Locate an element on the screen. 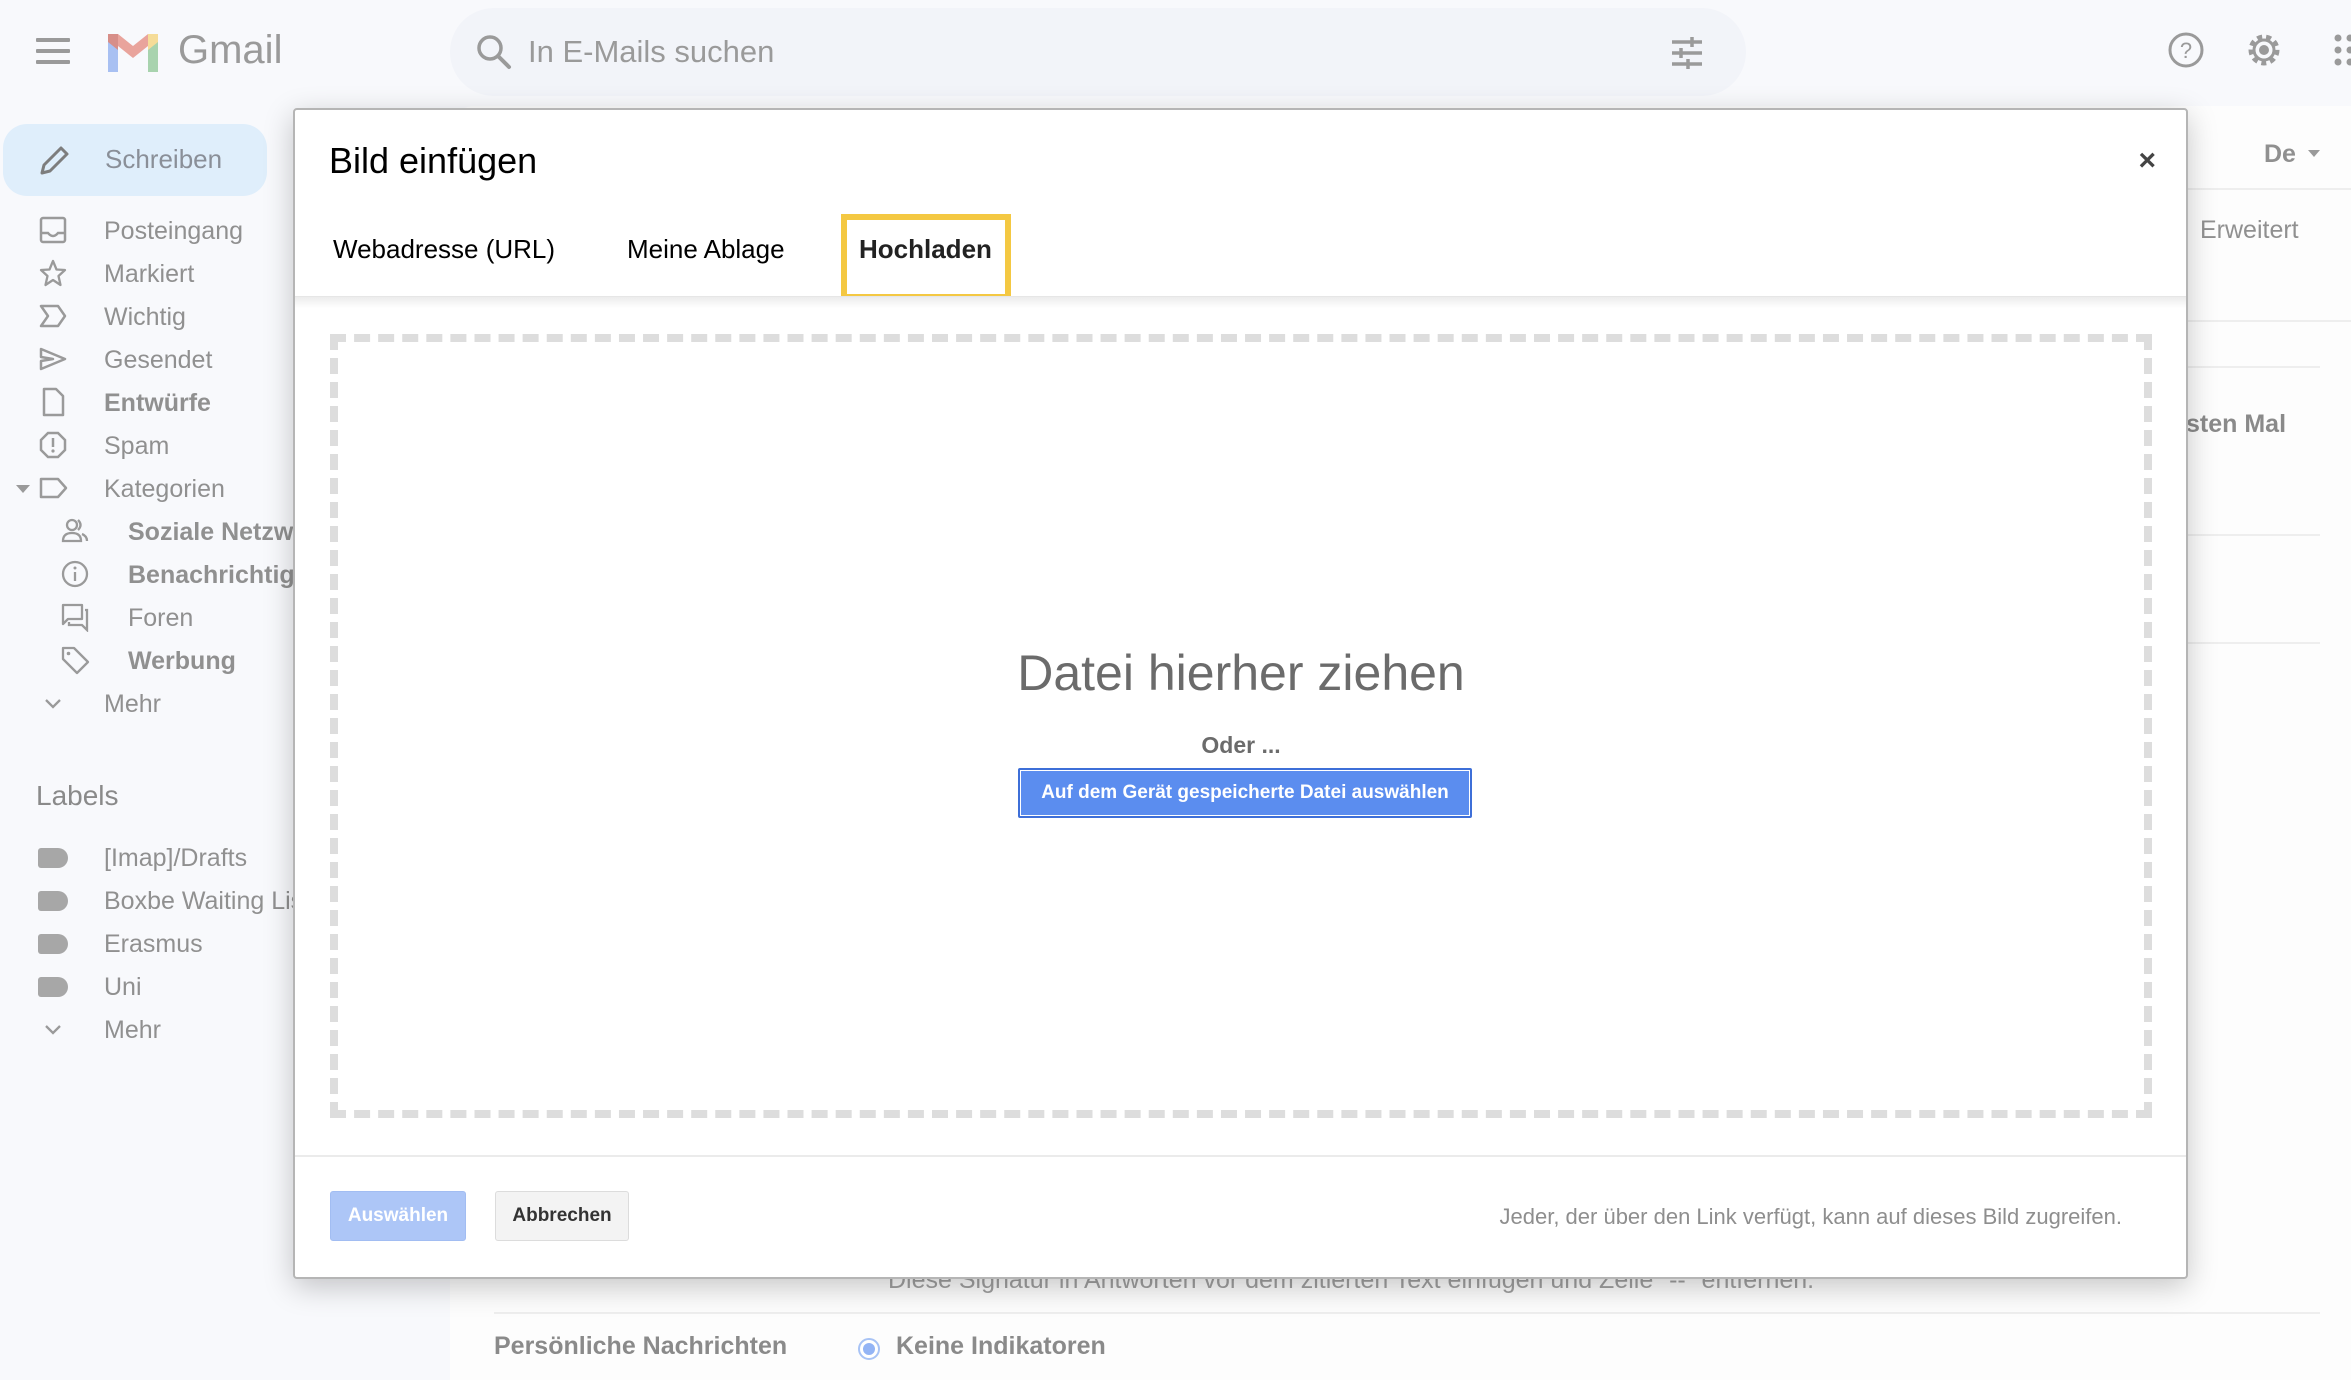 This screenshot has width=2351, height=1380. label-name: Boxbe Waiting List is located at coordinates (198, 901).